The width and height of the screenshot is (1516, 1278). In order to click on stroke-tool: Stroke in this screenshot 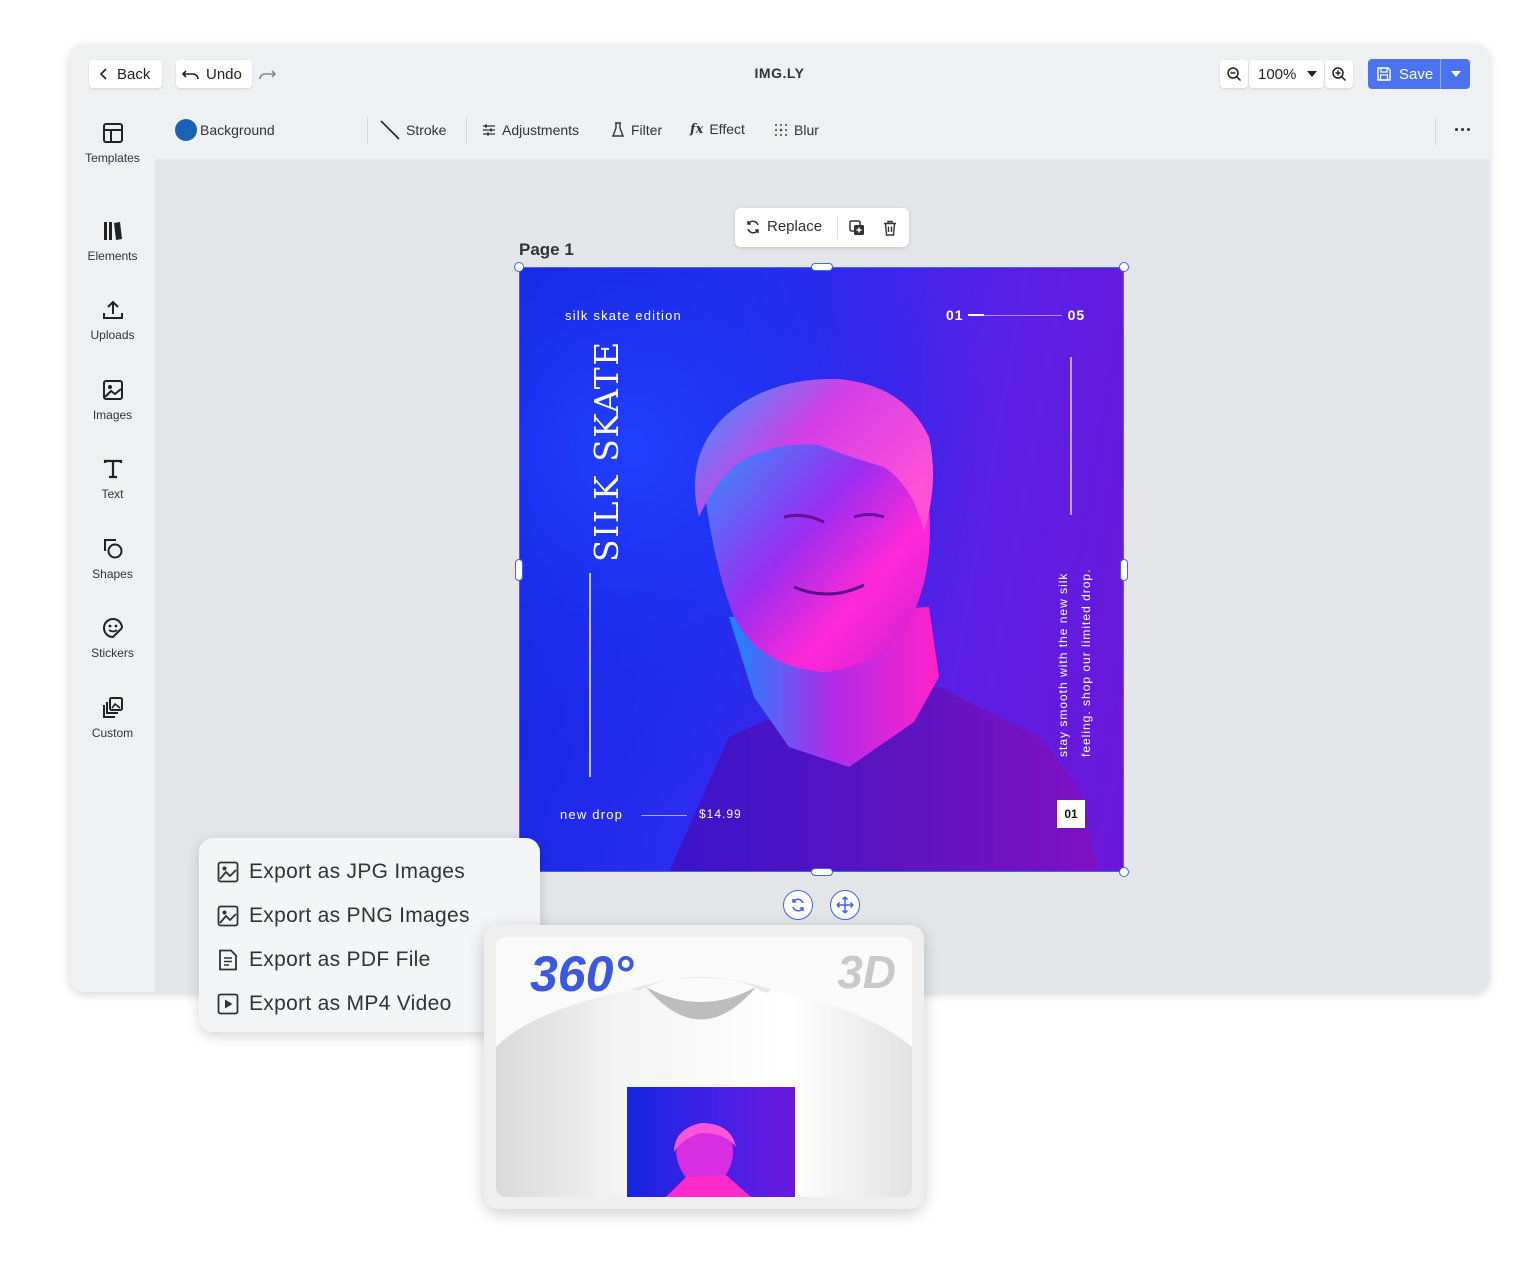, I will do `click(413, 130)`.